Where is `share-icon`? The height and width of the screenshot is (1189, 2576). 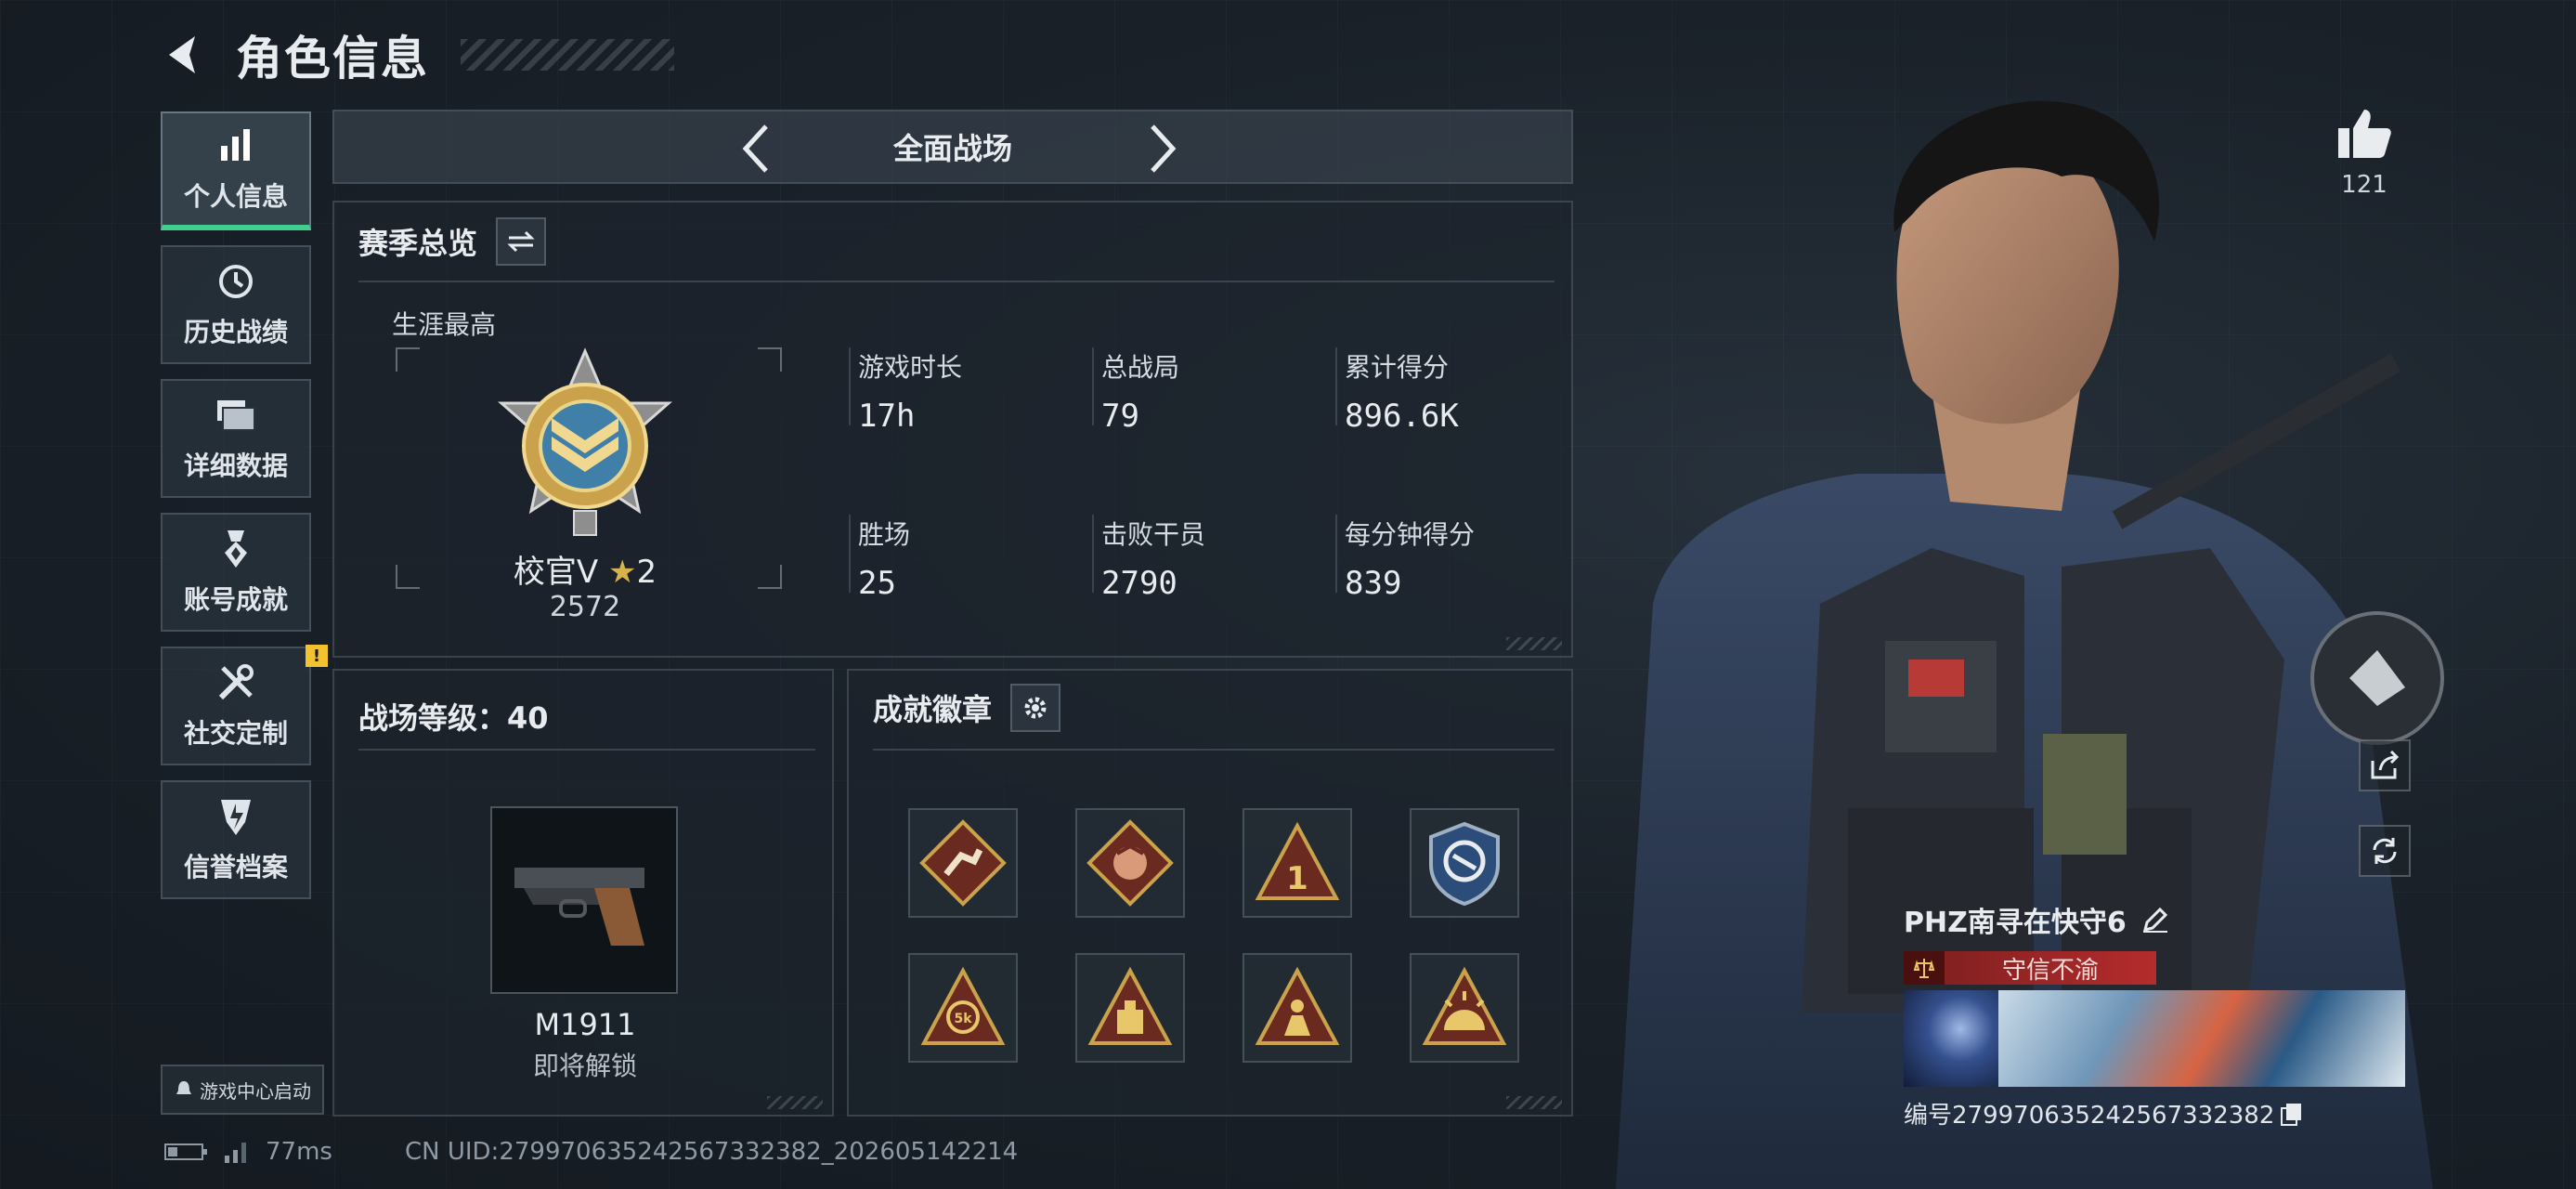 share-icon is located at coordinates (2385, 764).